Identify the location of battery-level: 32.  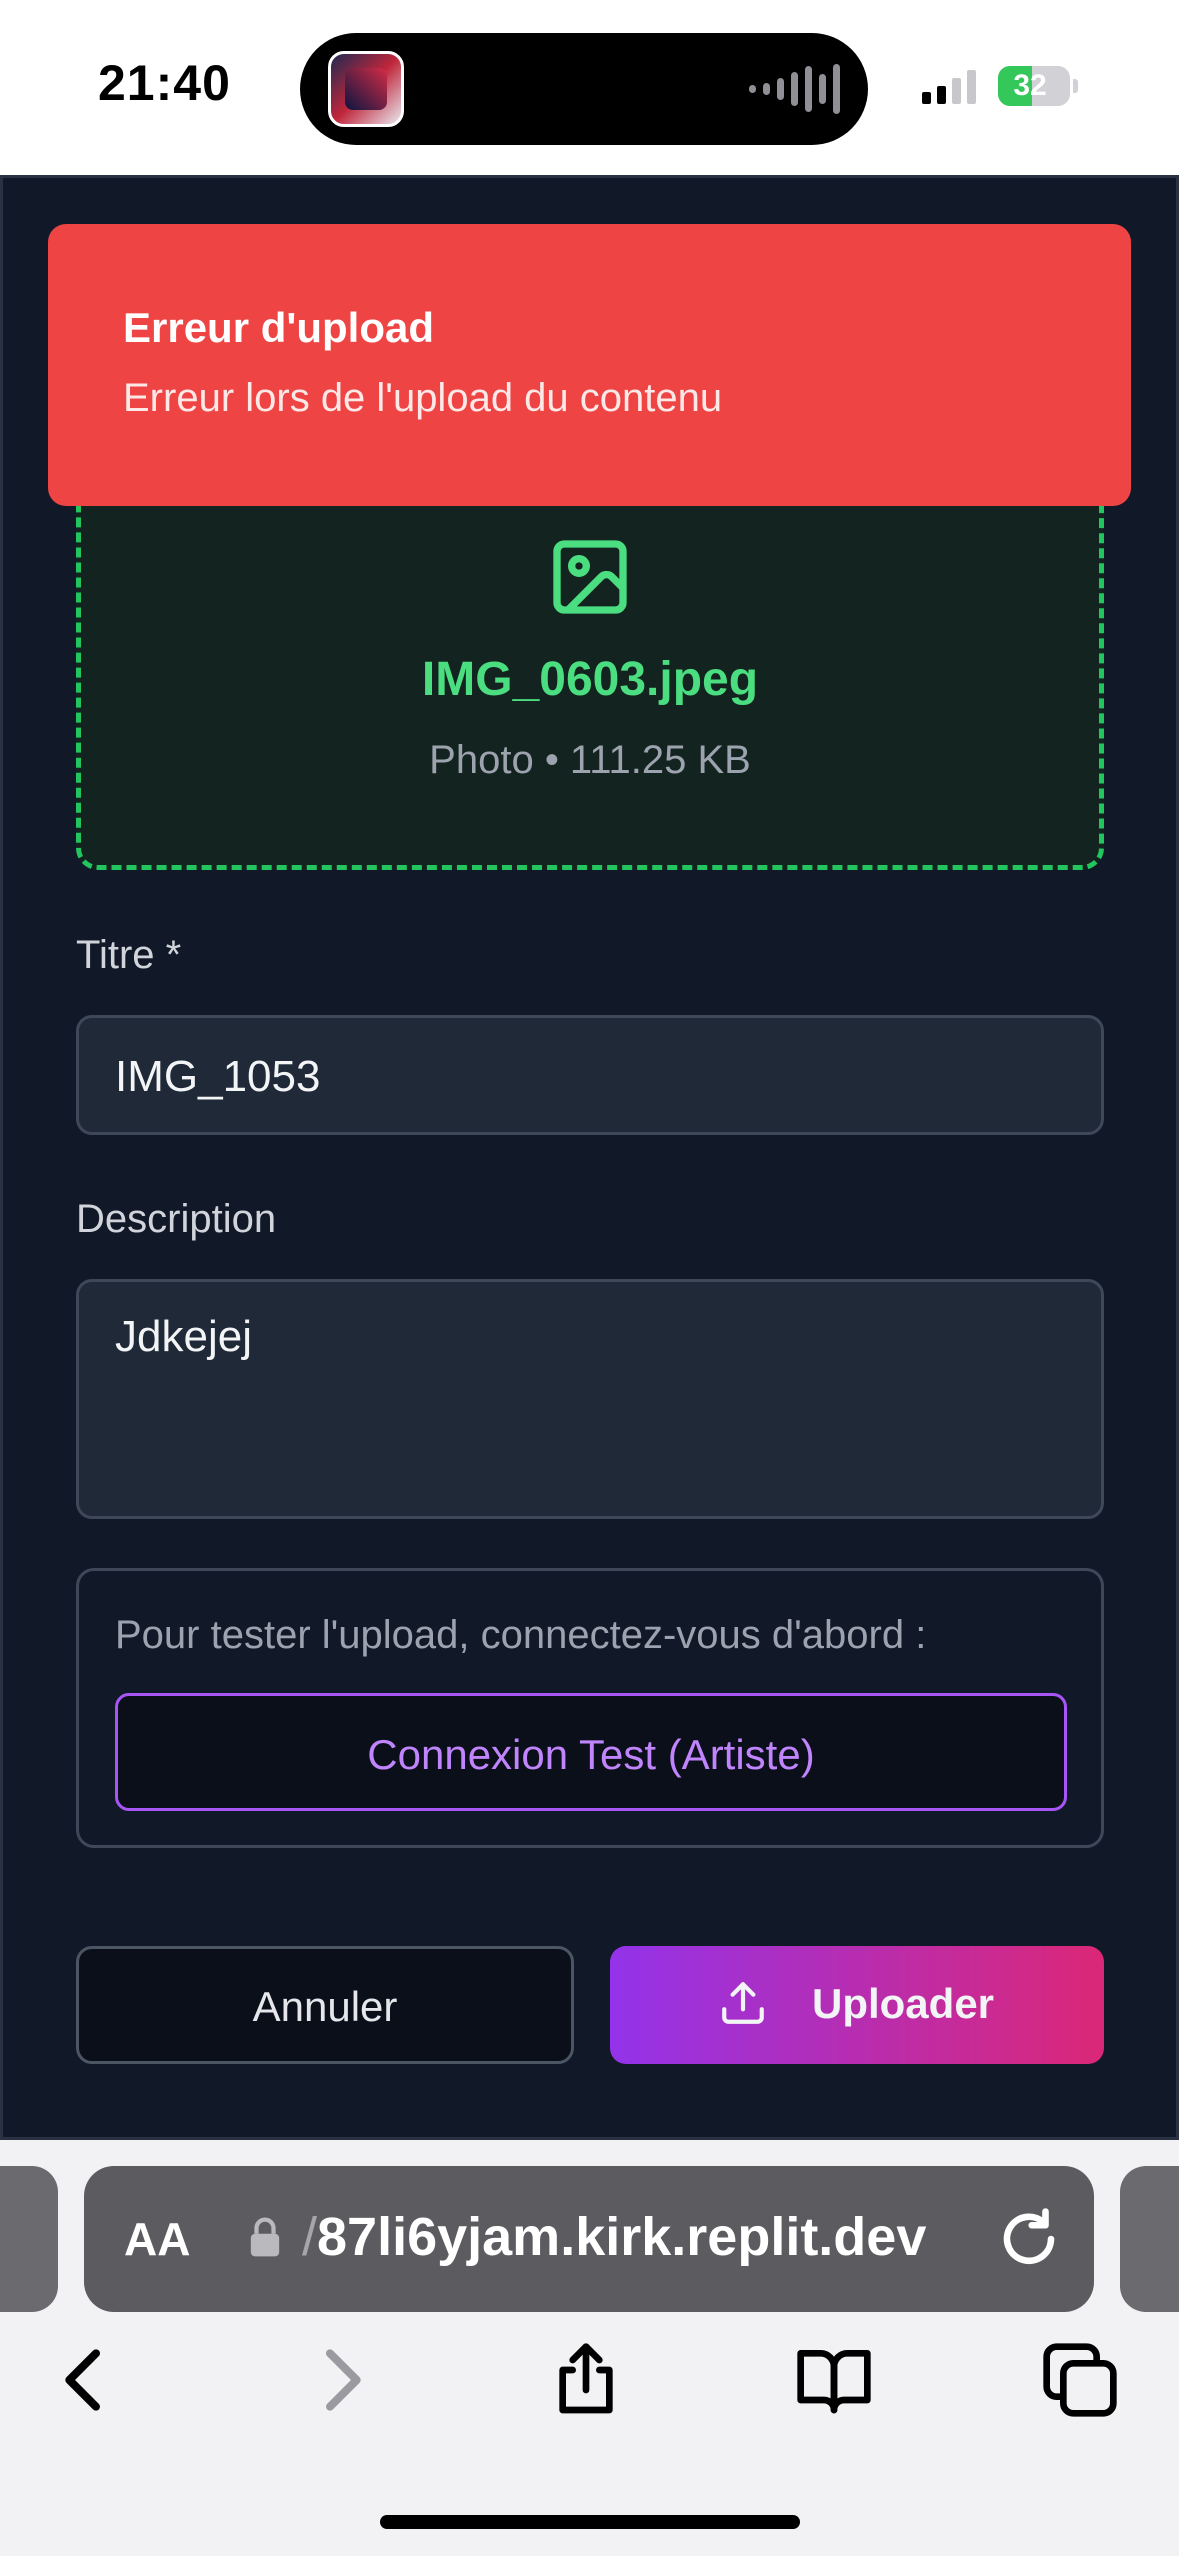
(1030, 85).